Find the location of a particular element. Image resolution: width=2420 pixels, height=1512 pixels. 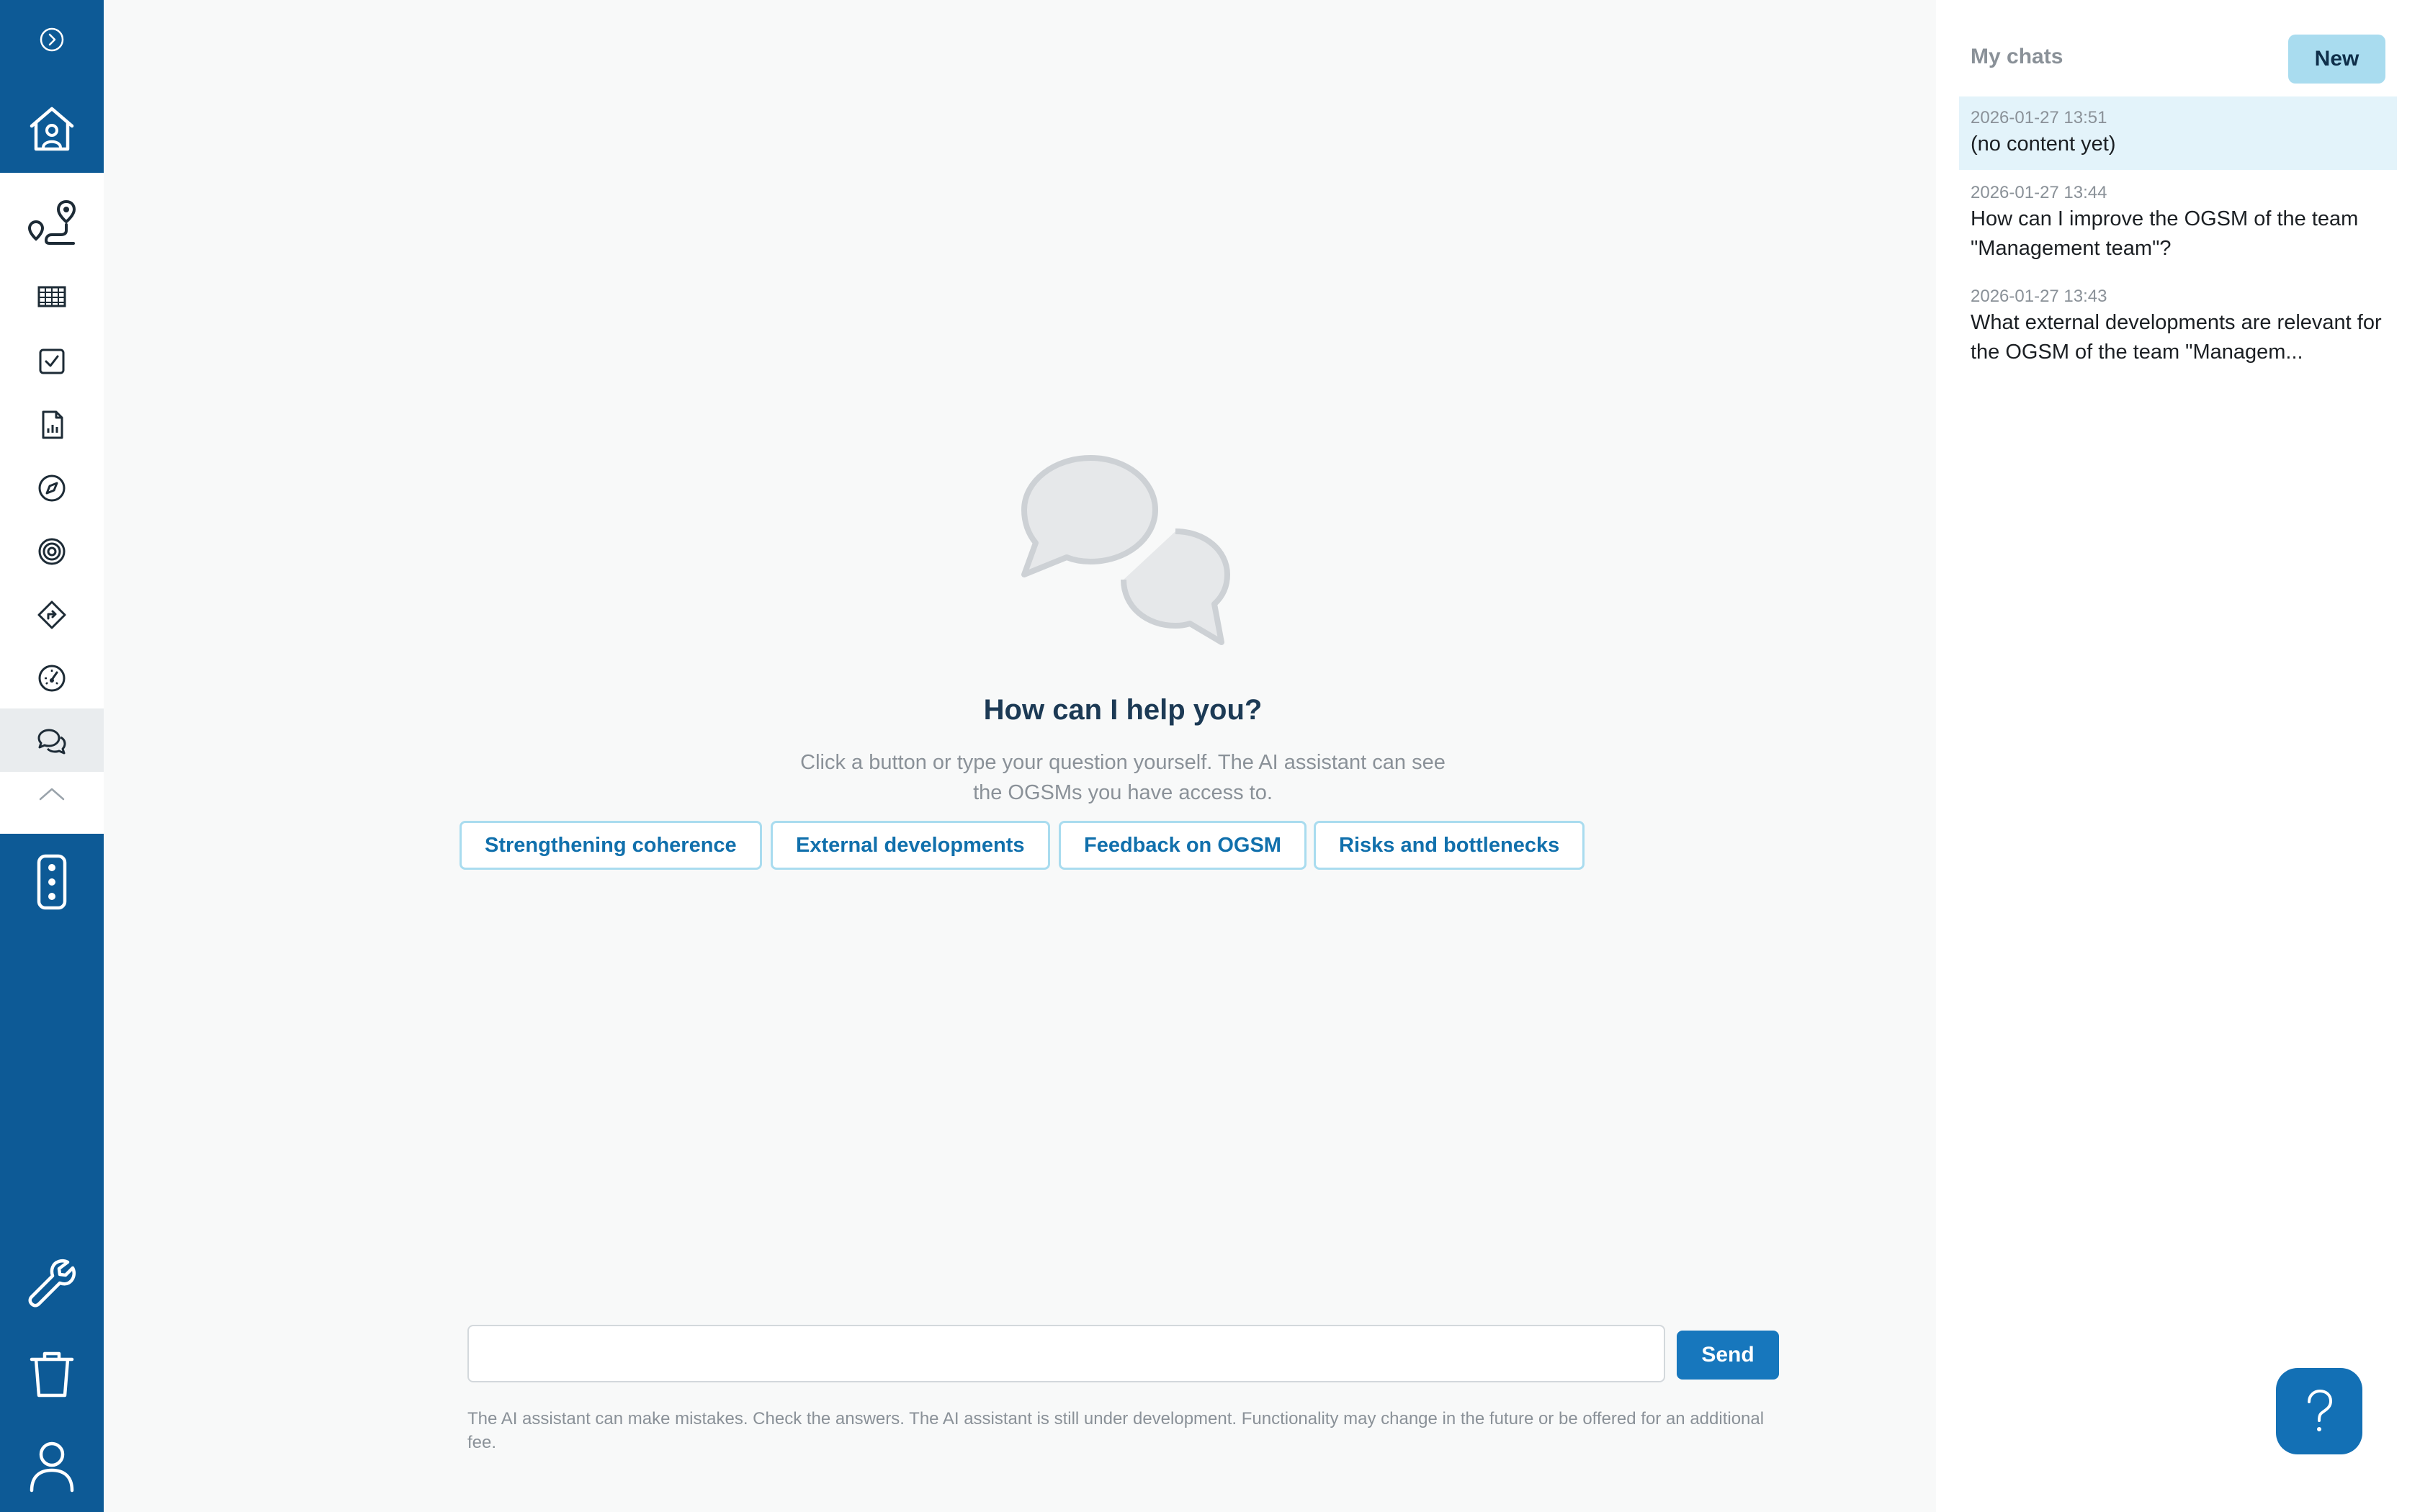

sidebar-item-actions is located at coordinates (52, 360).